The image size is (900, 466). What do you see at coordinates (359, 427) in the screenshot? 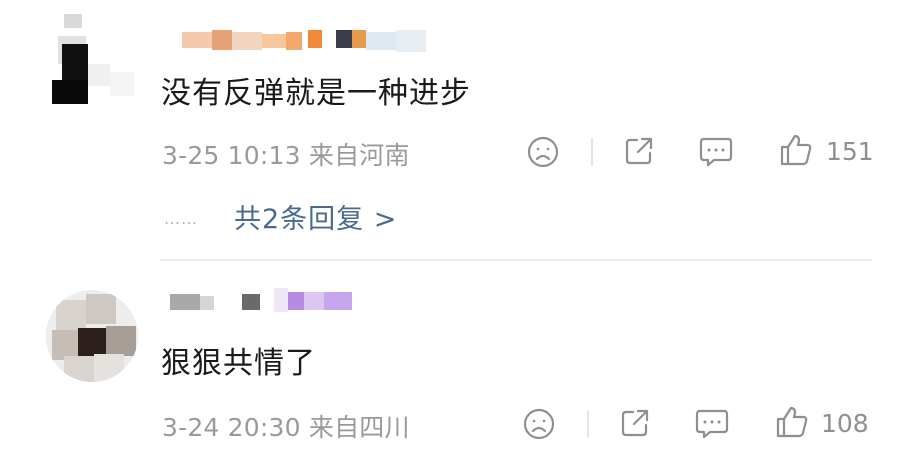
I see `comment-location: 来自四川` at bounding box center [359, 427].